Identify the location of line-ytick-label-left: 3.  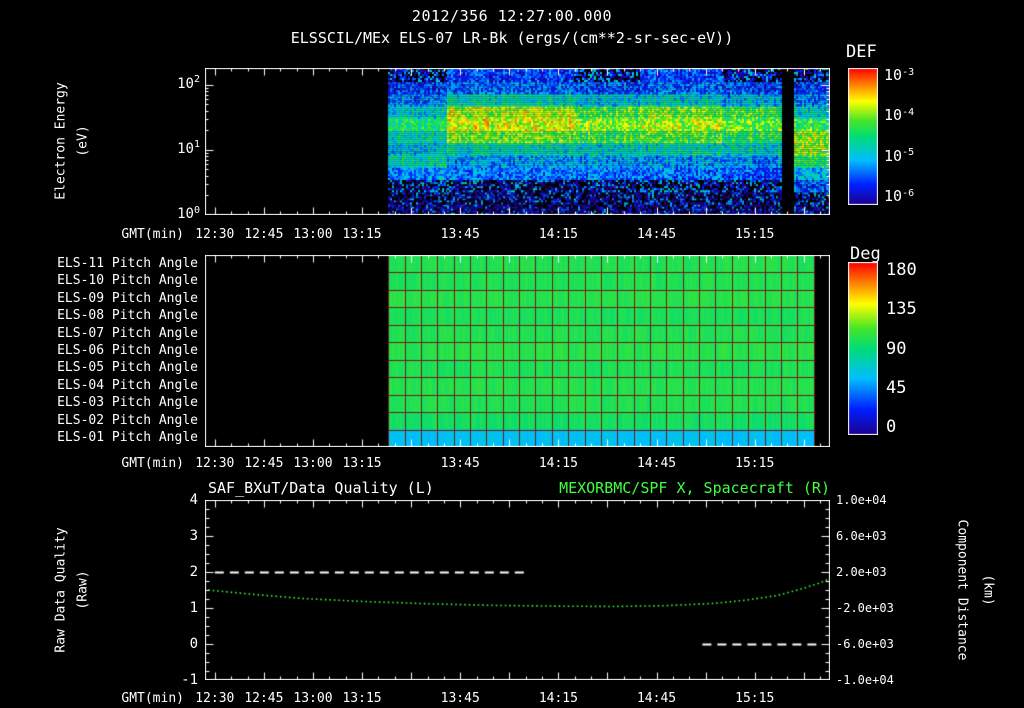
(193, 536).